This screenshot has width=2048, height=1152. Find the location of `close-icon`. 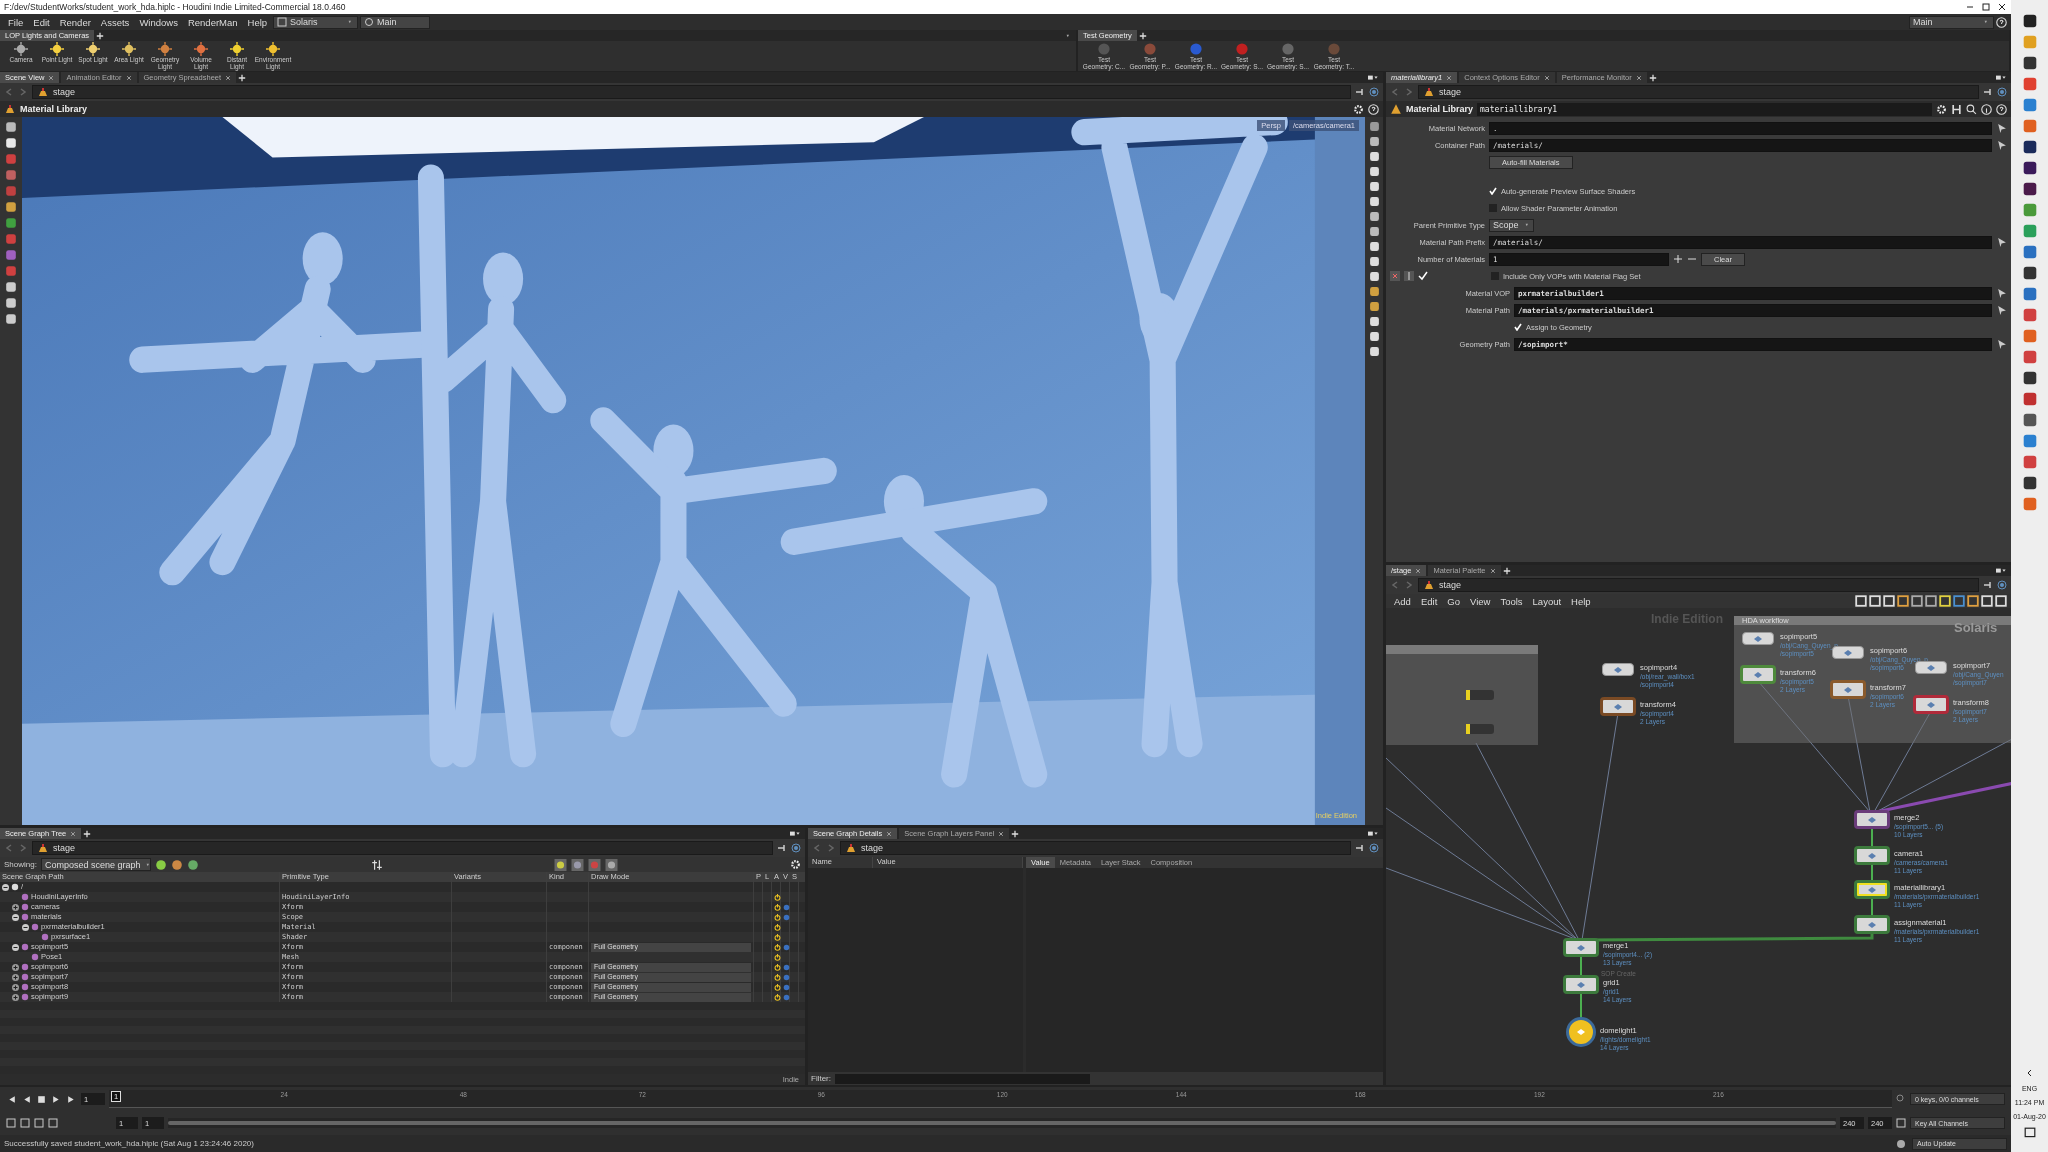

close-icon is located at coordinates (2002, 7).